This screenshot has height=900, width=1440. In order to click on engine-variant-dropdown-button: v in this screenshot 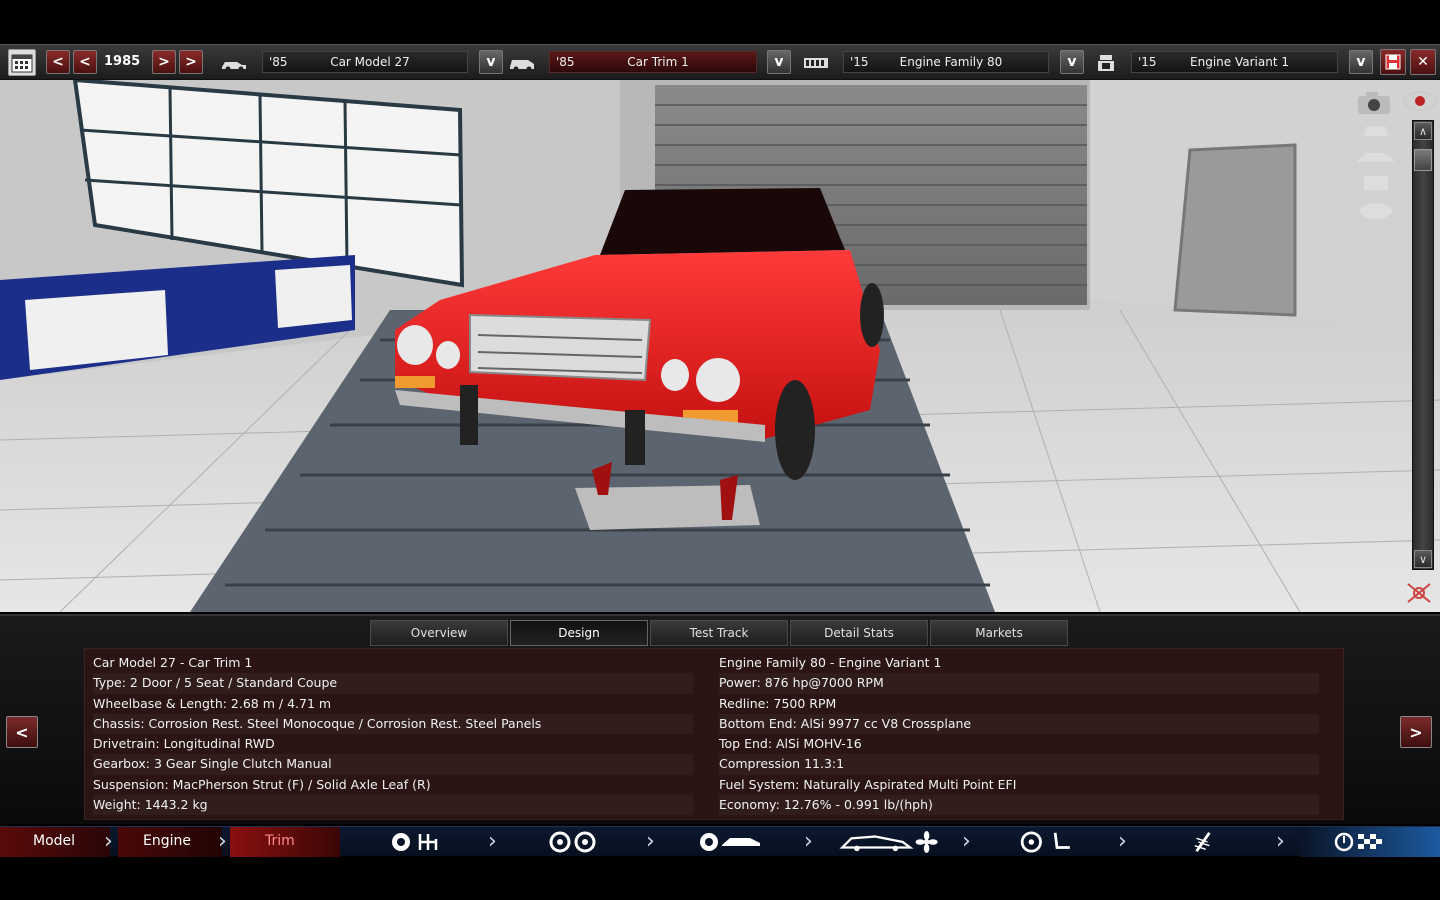, I will do `click(1361, 62)`.